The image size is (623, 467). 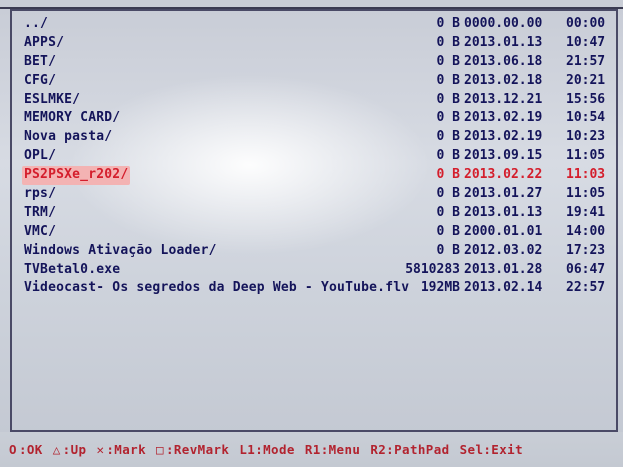 What do you see at coordinates (322, 62) in the screenshot?
I see `file-row: BET/0 B 2013.06.18 21:57` at bounding box center [322, 62].